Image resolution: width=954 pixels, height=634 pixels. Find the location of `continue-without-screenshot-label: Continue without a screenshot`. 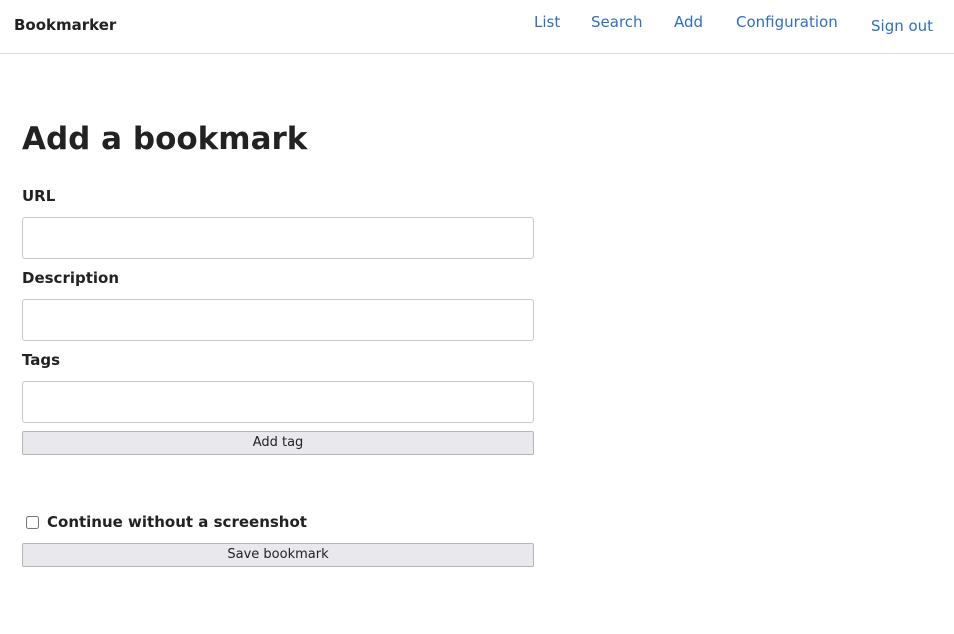

continue-without-screenshot-label: Continue without a screenshot is located at coordinates (177, 522).